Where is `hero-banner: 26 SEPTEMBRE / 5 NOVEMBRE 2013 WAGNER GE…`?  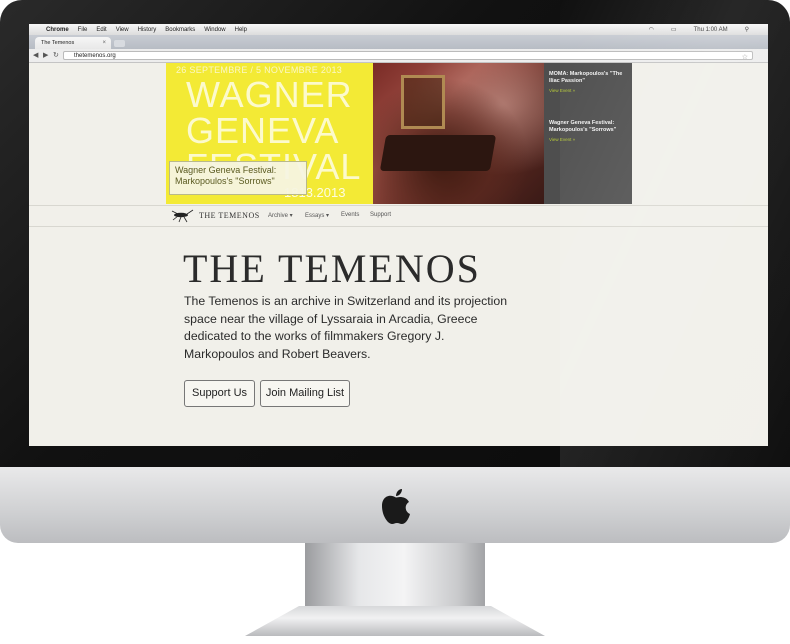 hero-banner: 26 SEPTEMBRE / 5 NOVEMBRE 2013 WAGNER GE… is located at coordinates (269, 133).